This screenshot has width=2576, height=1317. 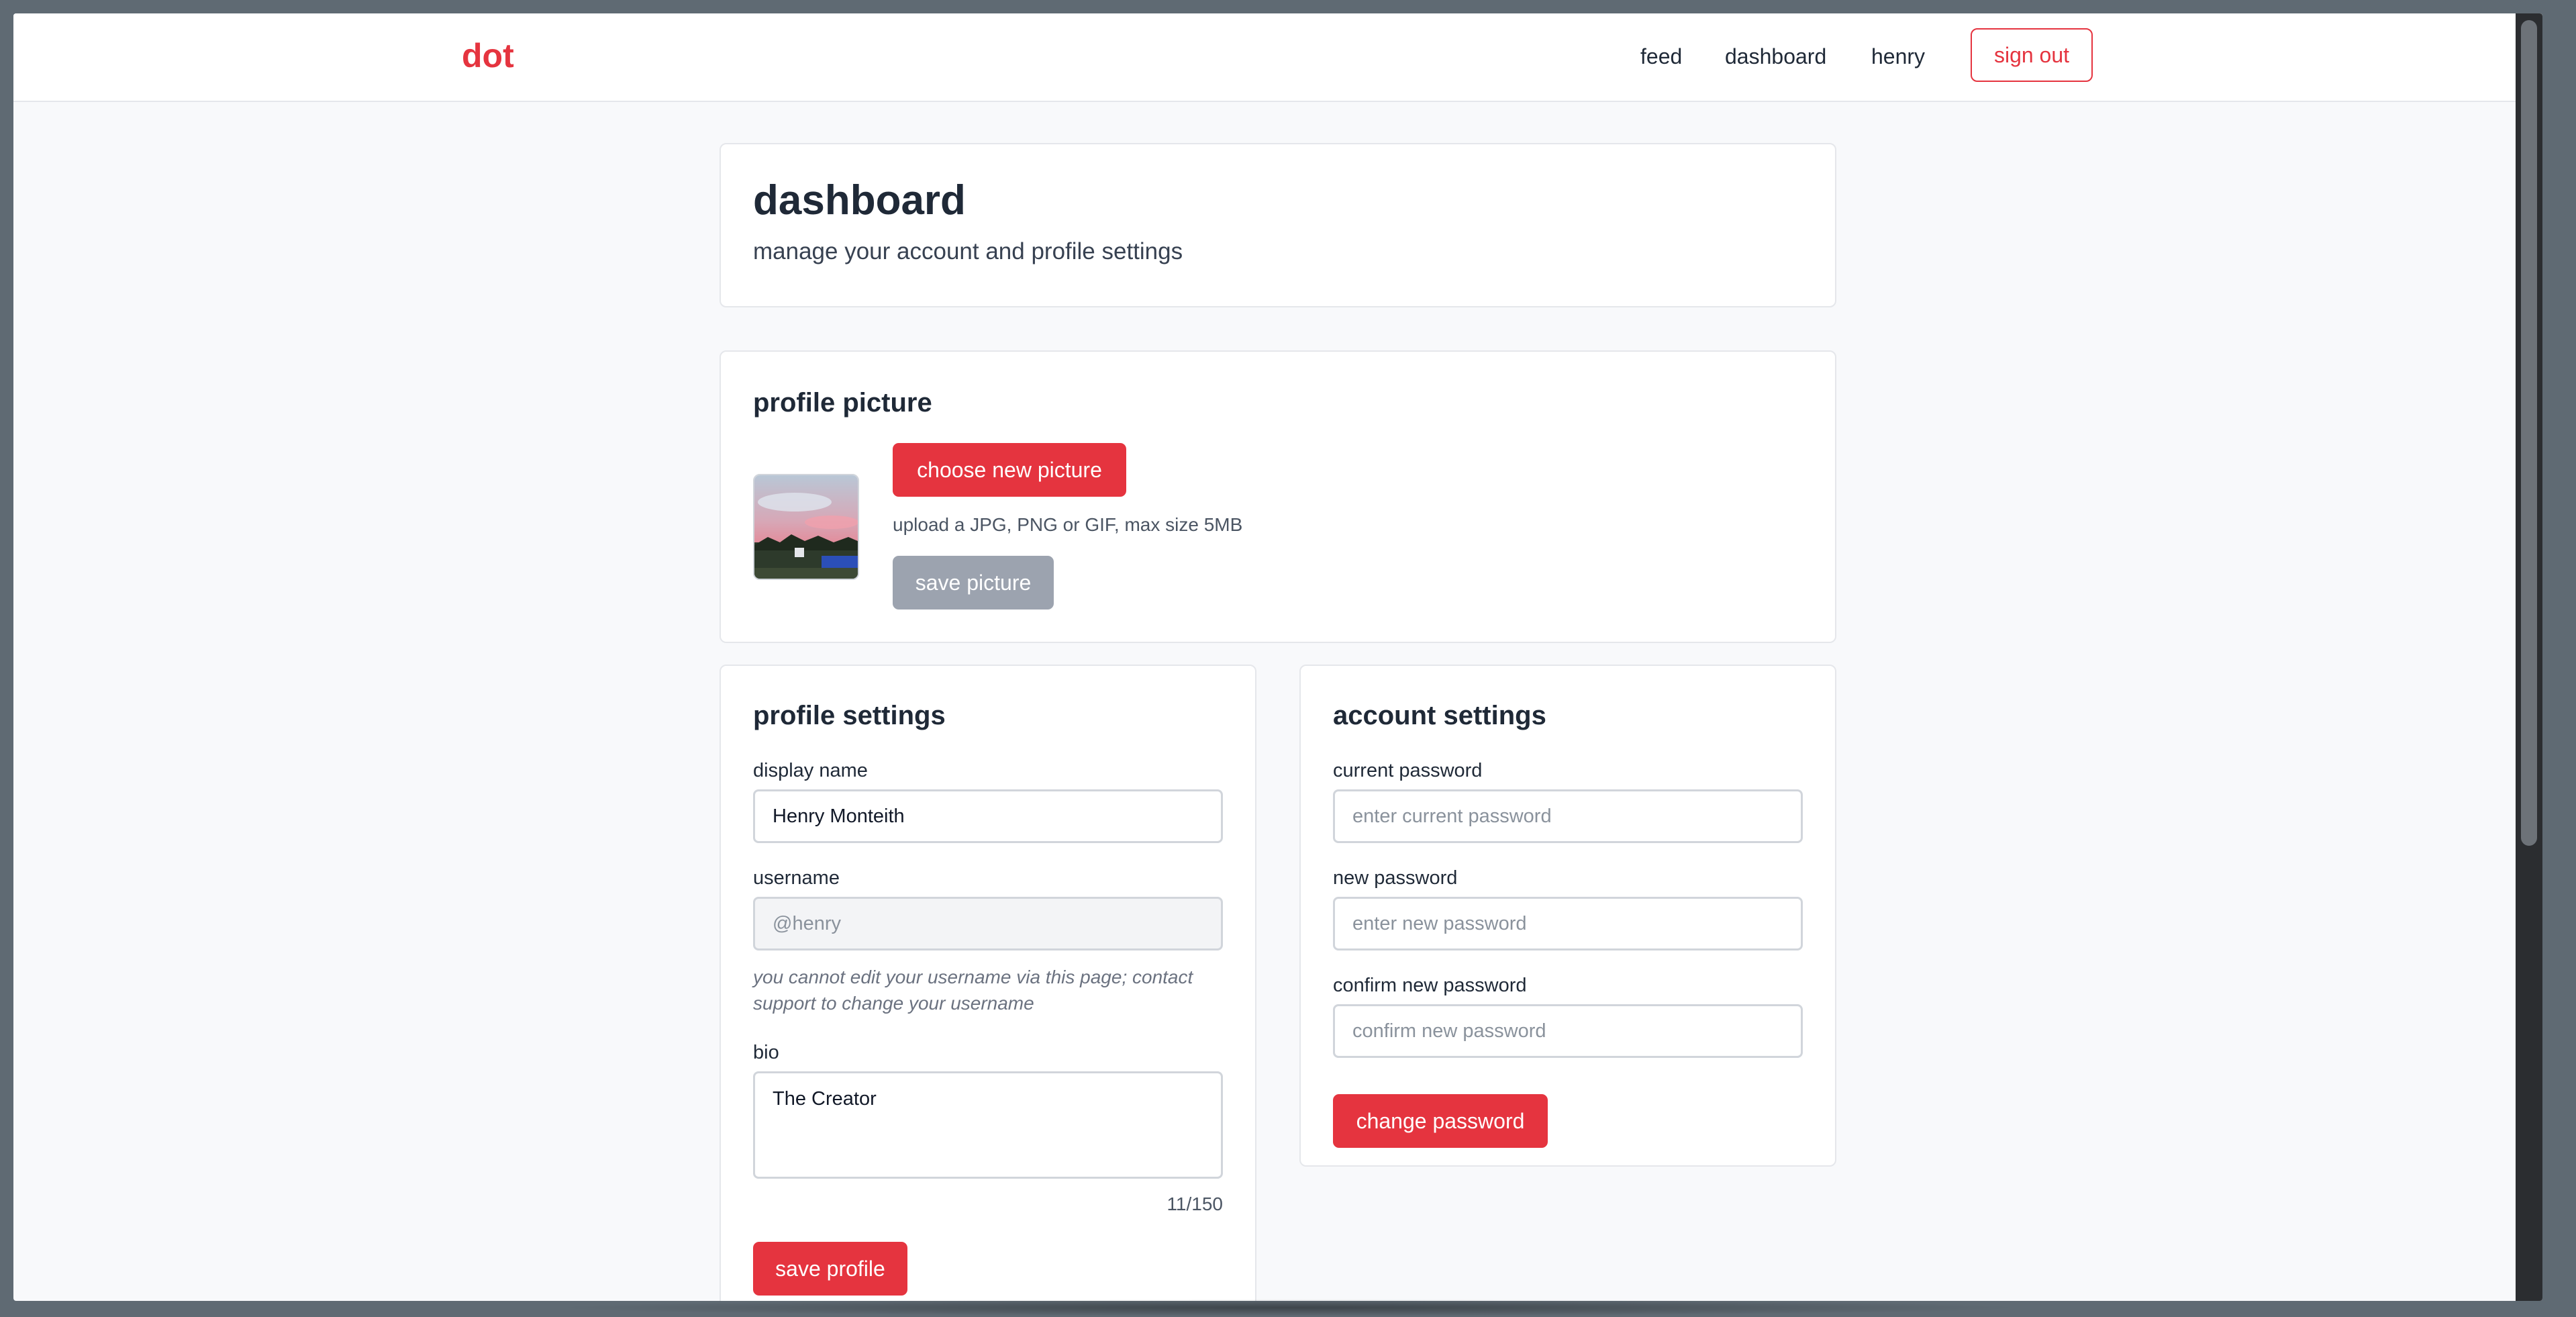 I want to click on username-label: username, so click(x=796, y=878).